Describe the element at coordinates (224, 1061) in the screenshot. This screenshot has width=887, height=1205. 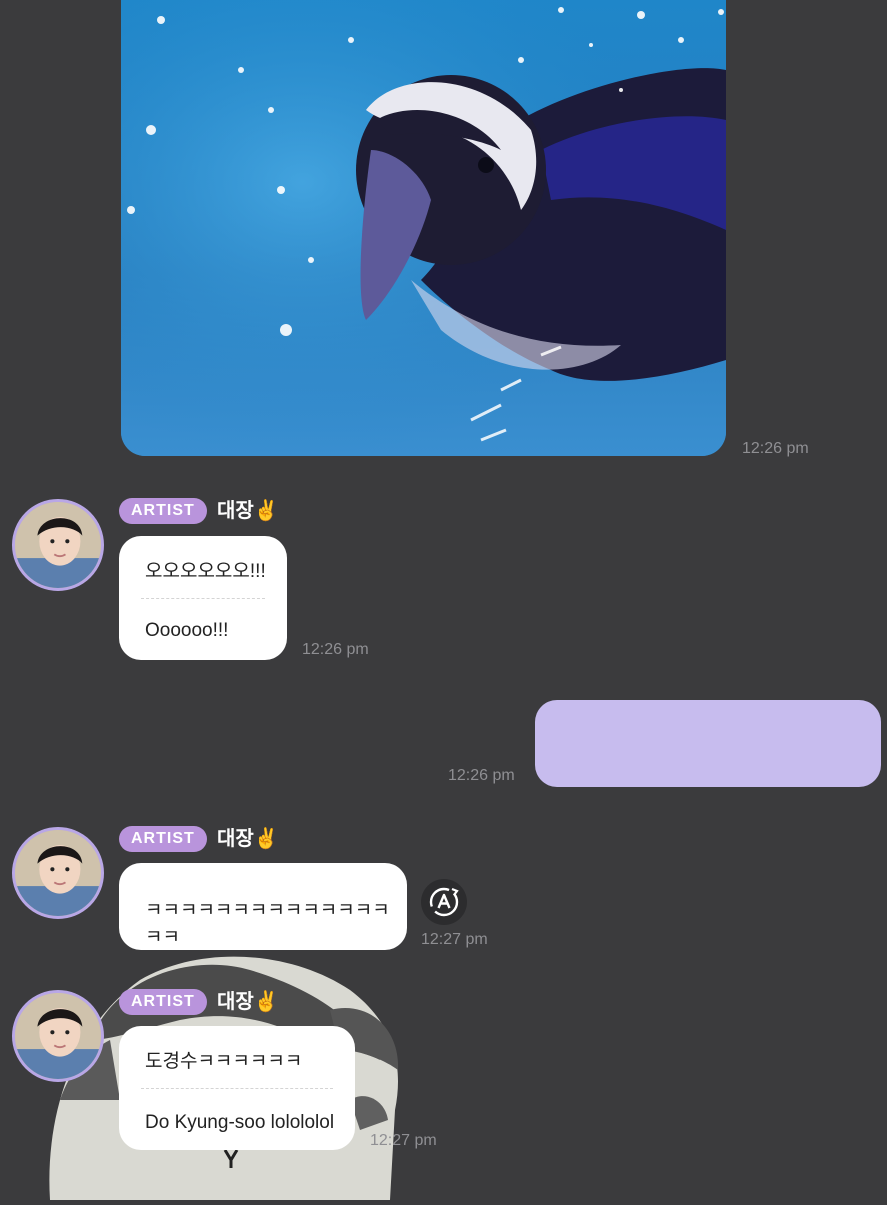
I see `message-original-text: 도경수ㅋㅋㅋㅋㅋㅋ` at that location.